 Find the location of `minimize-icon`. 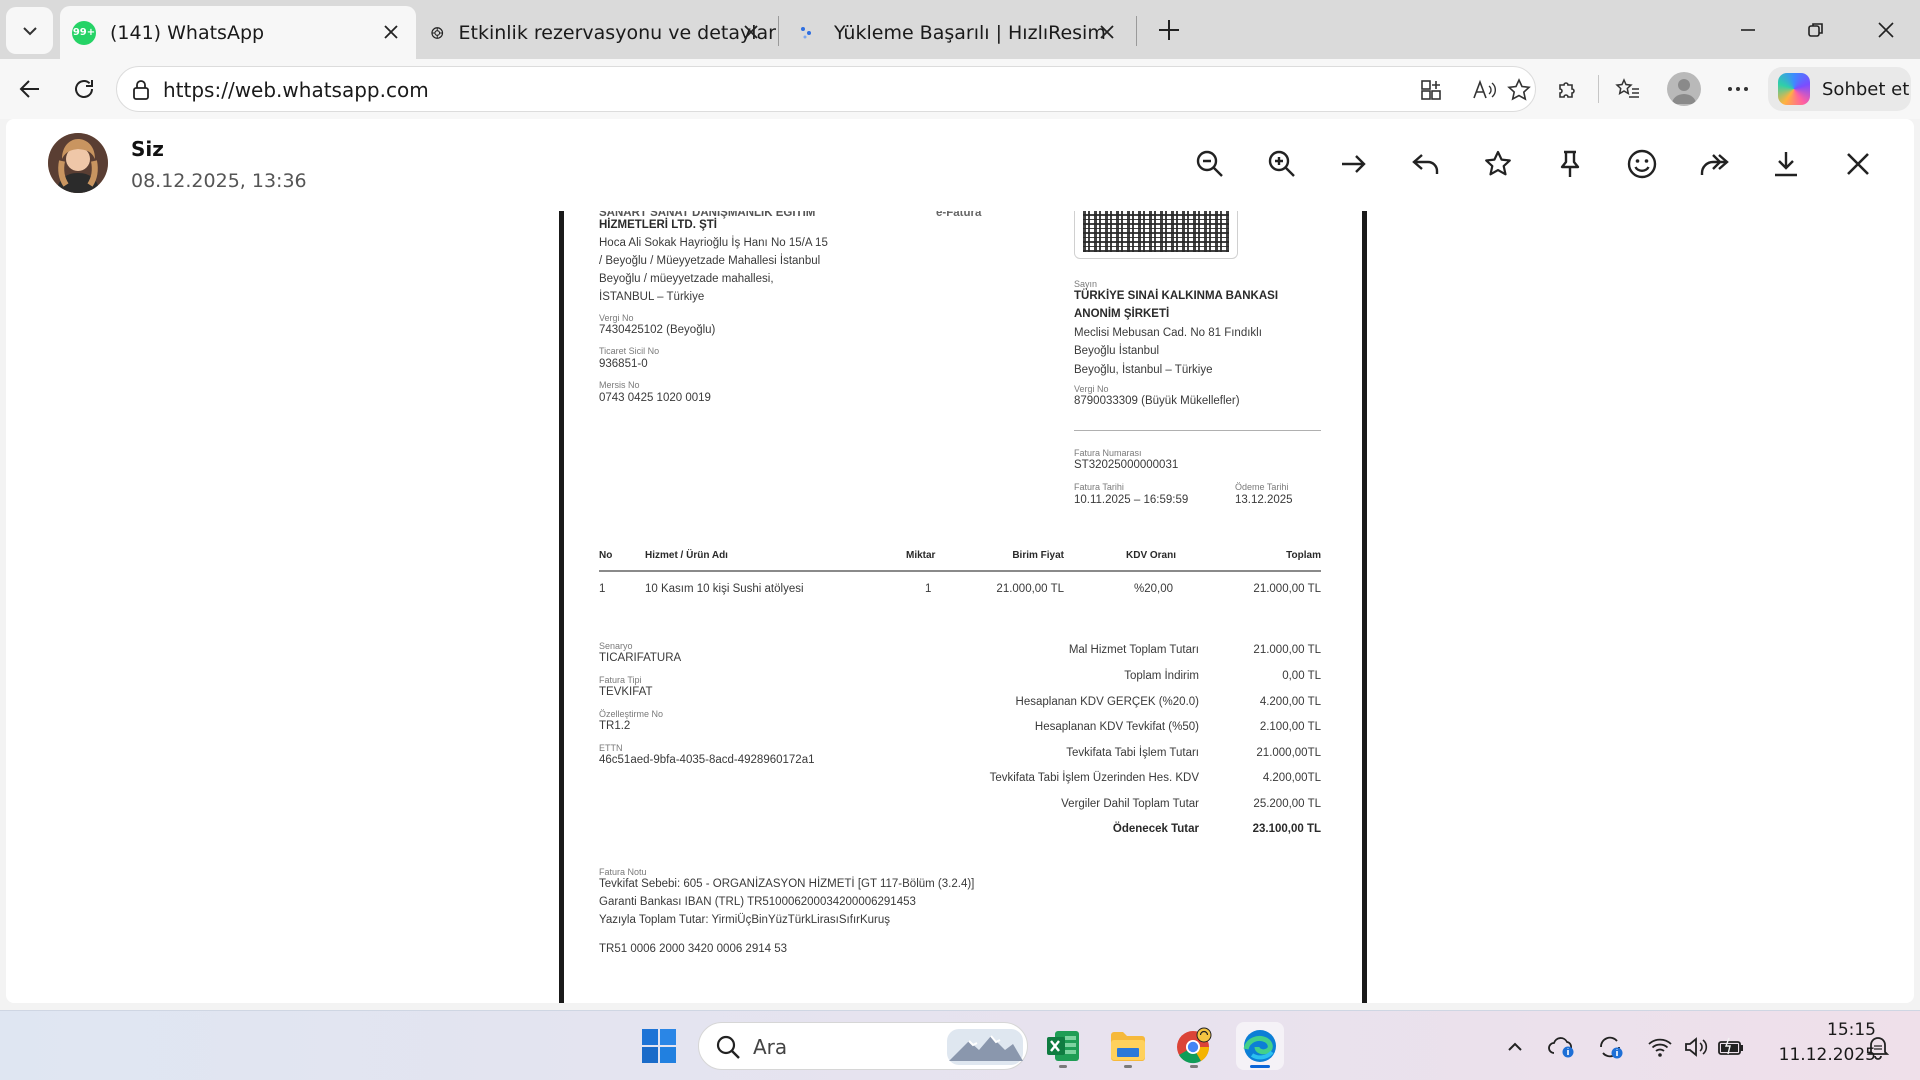

minimize-icon is located at coordinates (1748, 30).